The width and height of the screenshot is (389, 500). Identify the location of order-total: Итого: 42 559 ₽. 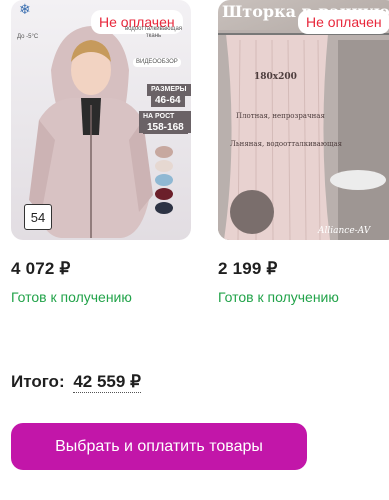
(76, 382).